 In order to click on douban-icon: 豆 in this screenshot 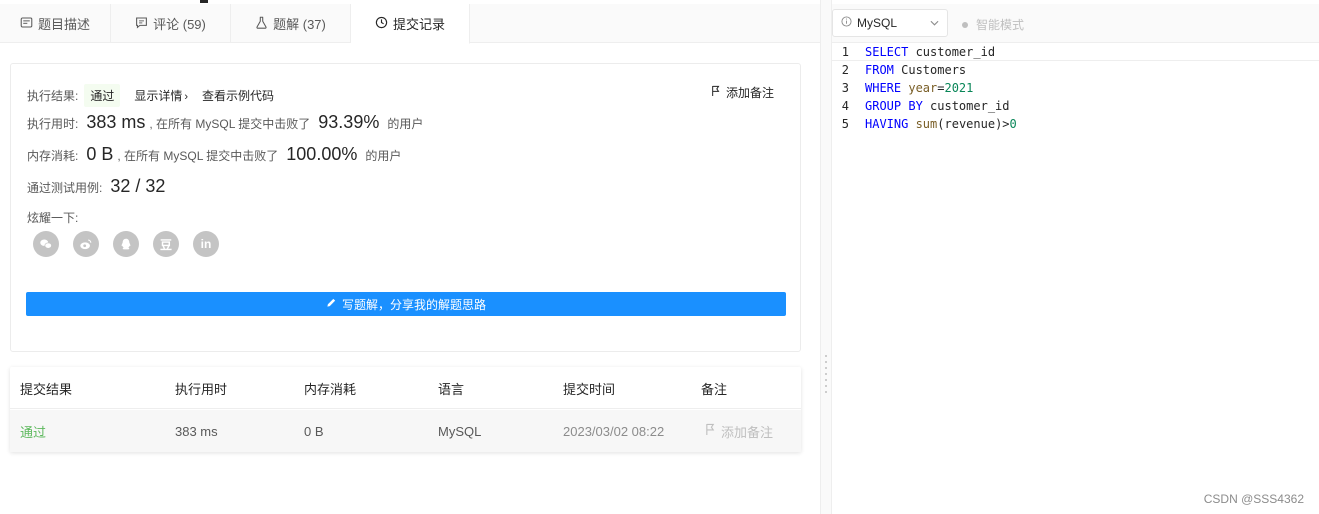, I will do `click(166, 244)`.